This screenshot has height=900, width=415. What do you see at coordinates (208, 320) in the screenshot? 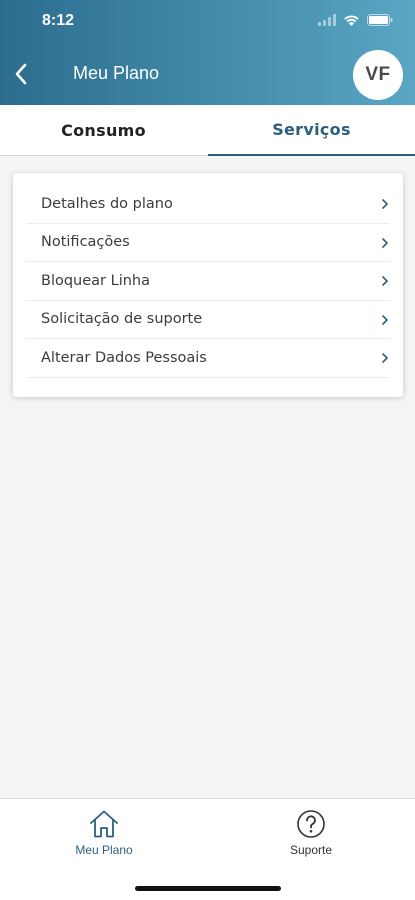
I see `menu-item-solicitacao-de-suporte: Solicitação de suporte` at bounding box center [208, 320].